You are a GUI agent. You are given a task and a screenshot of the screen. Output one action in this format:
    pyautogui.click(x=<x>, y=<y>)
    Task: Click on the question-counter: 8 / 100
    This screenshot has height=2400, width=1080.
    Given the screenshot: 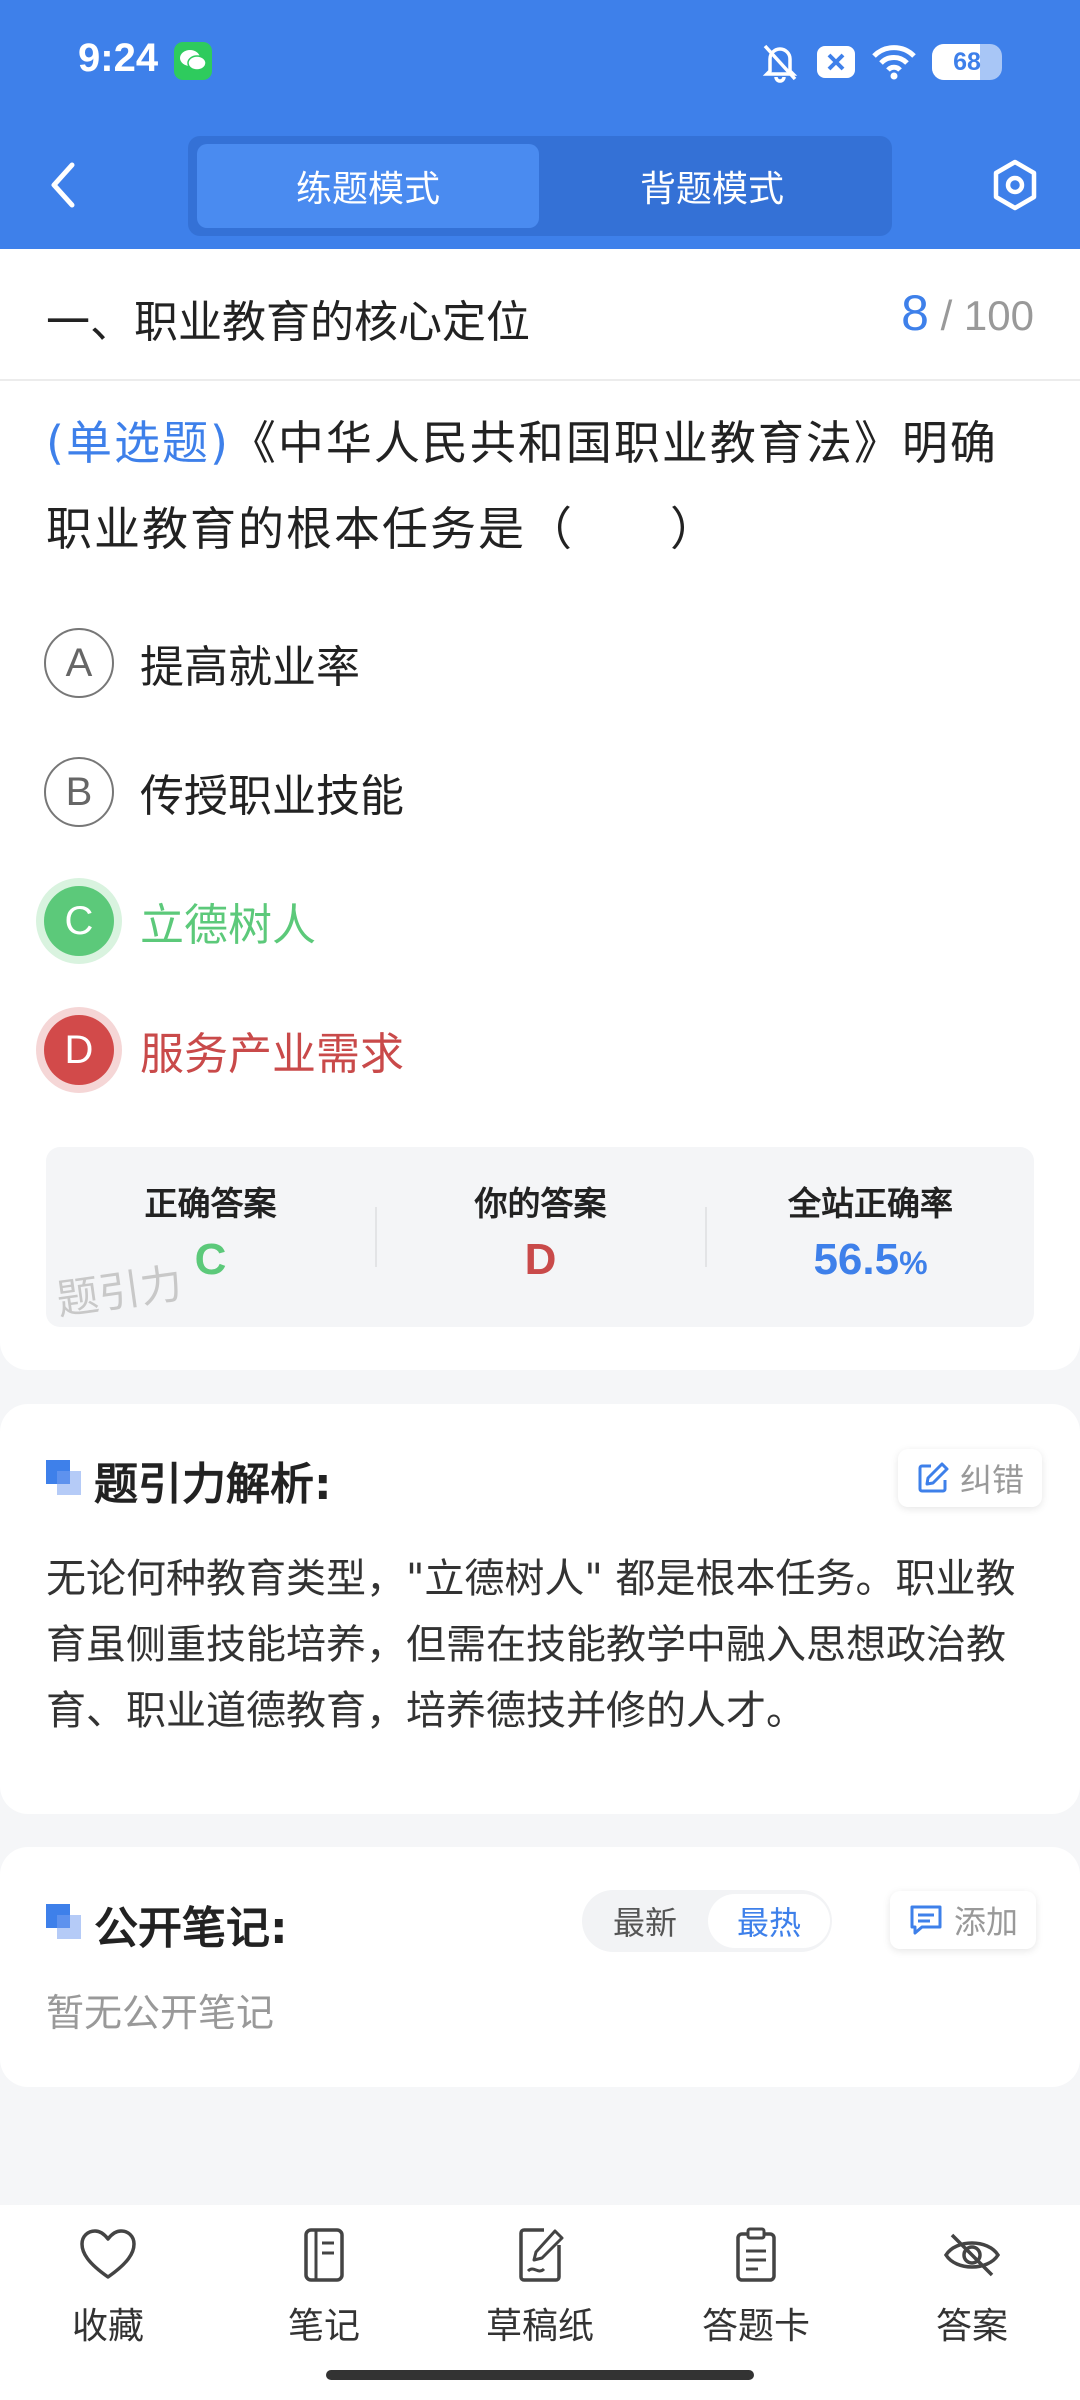 What is the action you would take?
    pyautogui.click(x=967, y=313)
    